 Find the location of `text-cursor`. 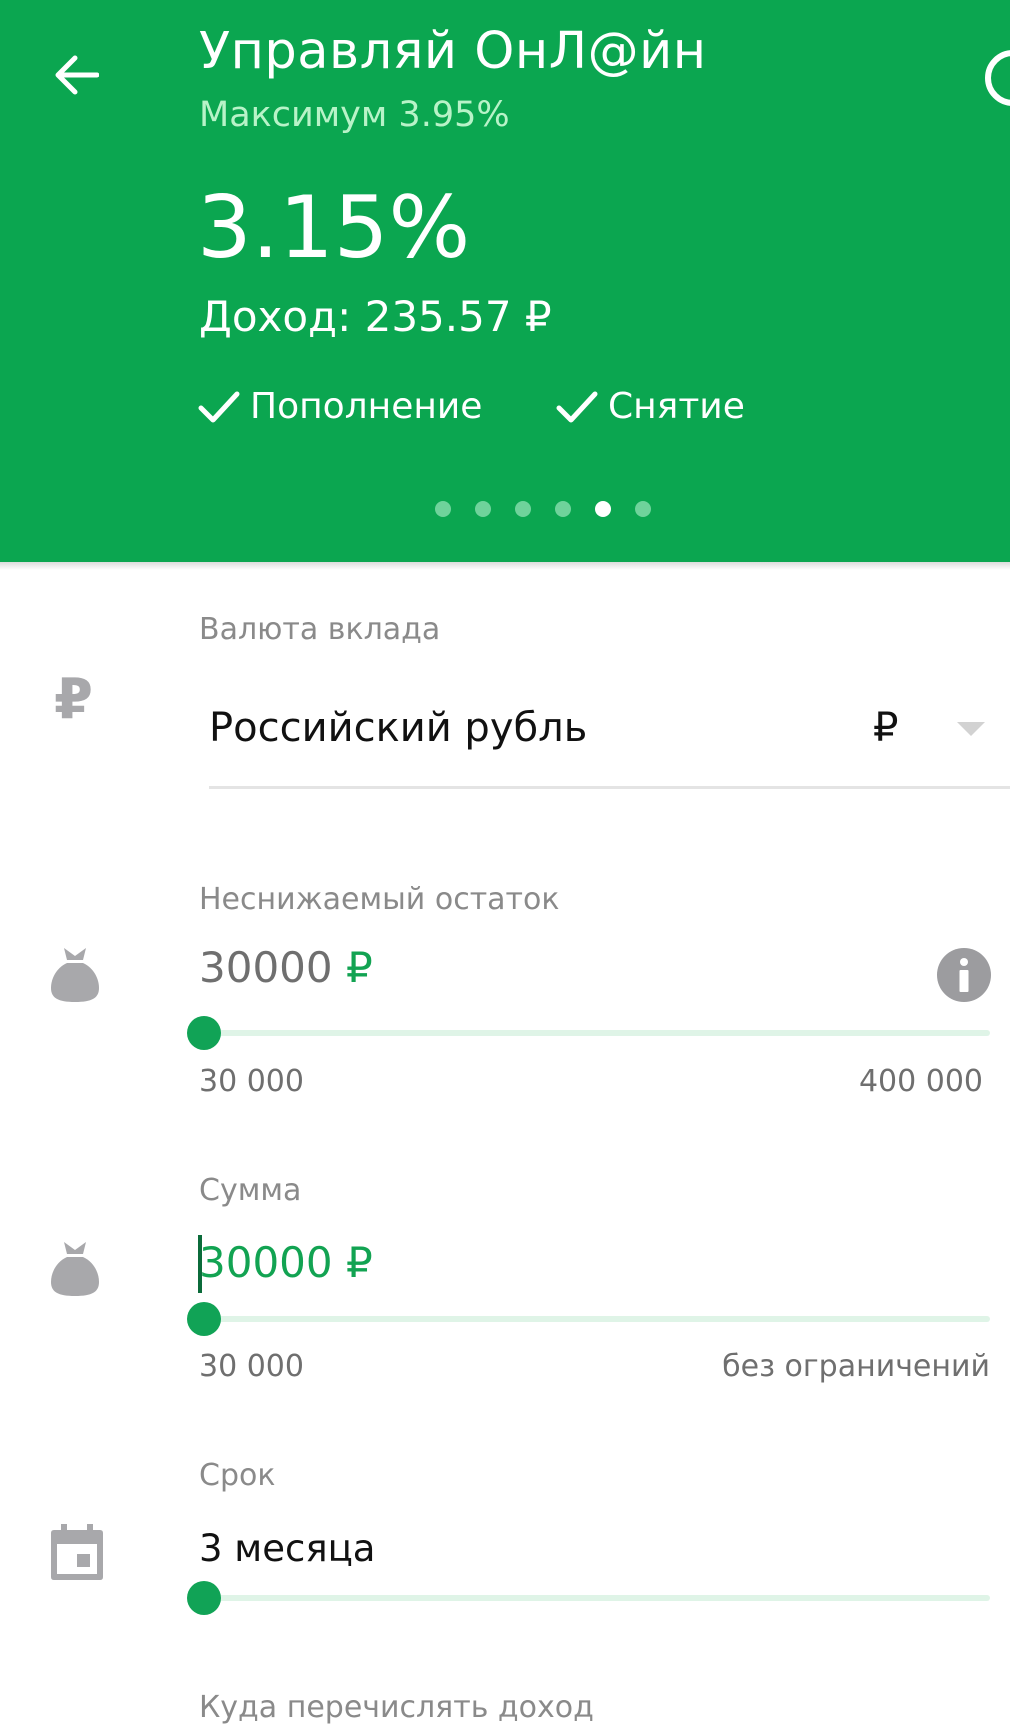

text-cursor is located at coordinates (200, 1264).